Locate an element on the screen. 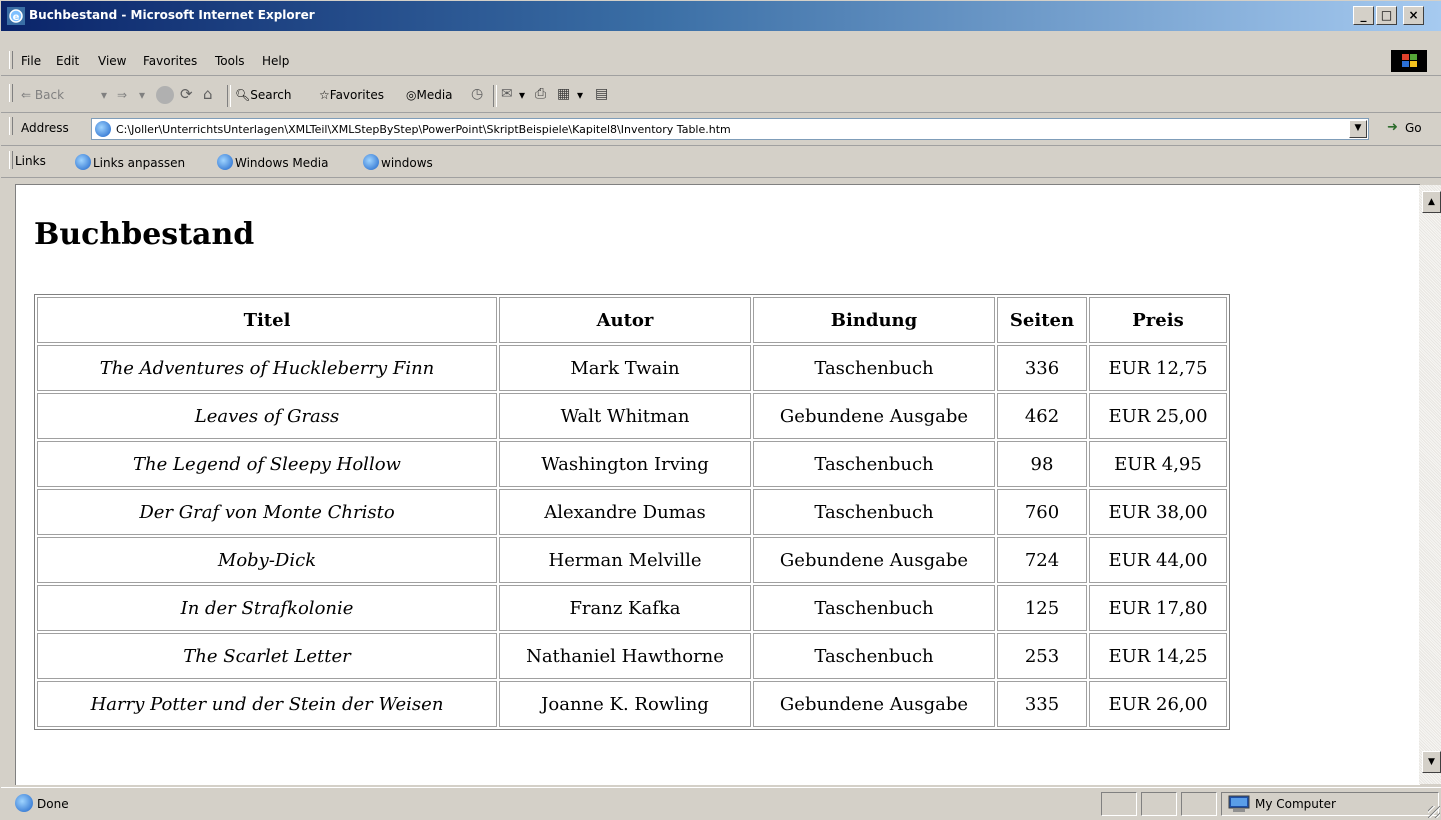  status-bar: Done My Computer is located at coordinates (721, 803).